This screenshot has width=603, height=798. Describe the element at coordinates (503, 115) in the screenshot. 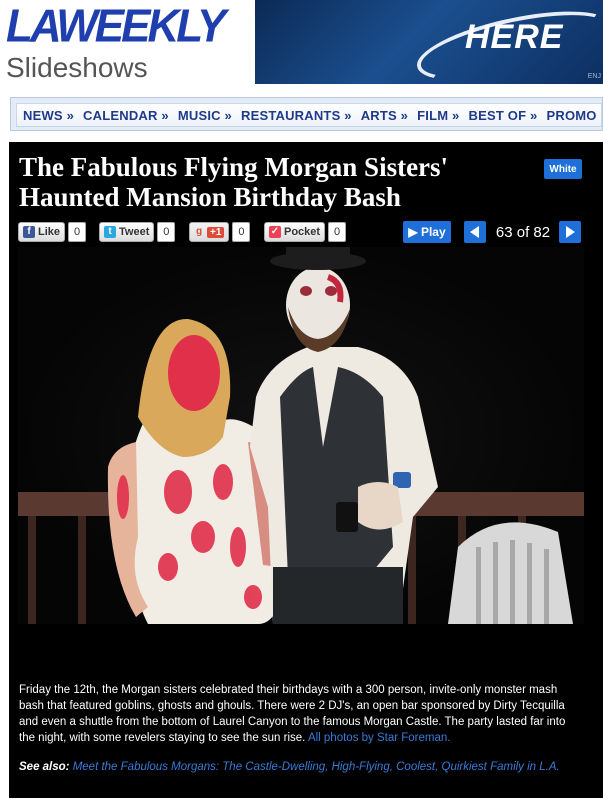

I see `nav-item-best-of: BEST OF »` at that location.